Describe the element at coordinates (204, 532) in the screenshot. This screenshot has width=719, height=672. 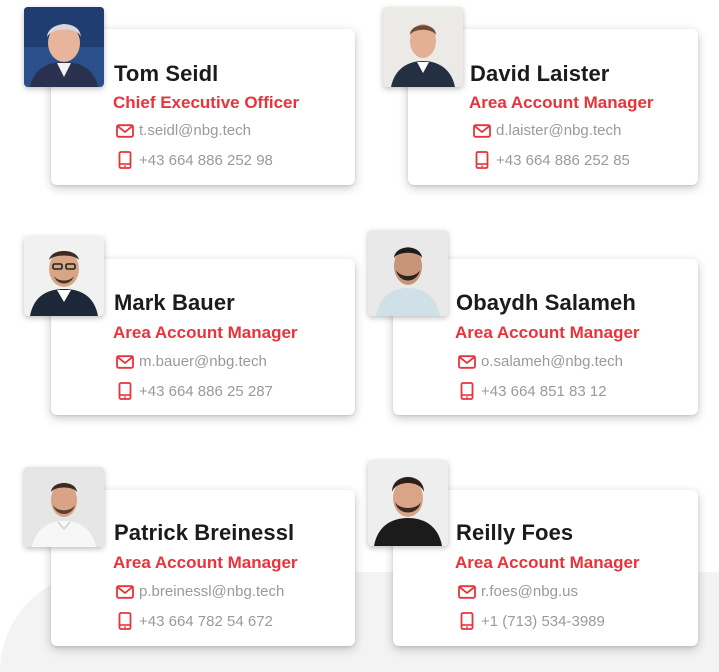
I see `contact-name: Patrick Breinessl` at that location.